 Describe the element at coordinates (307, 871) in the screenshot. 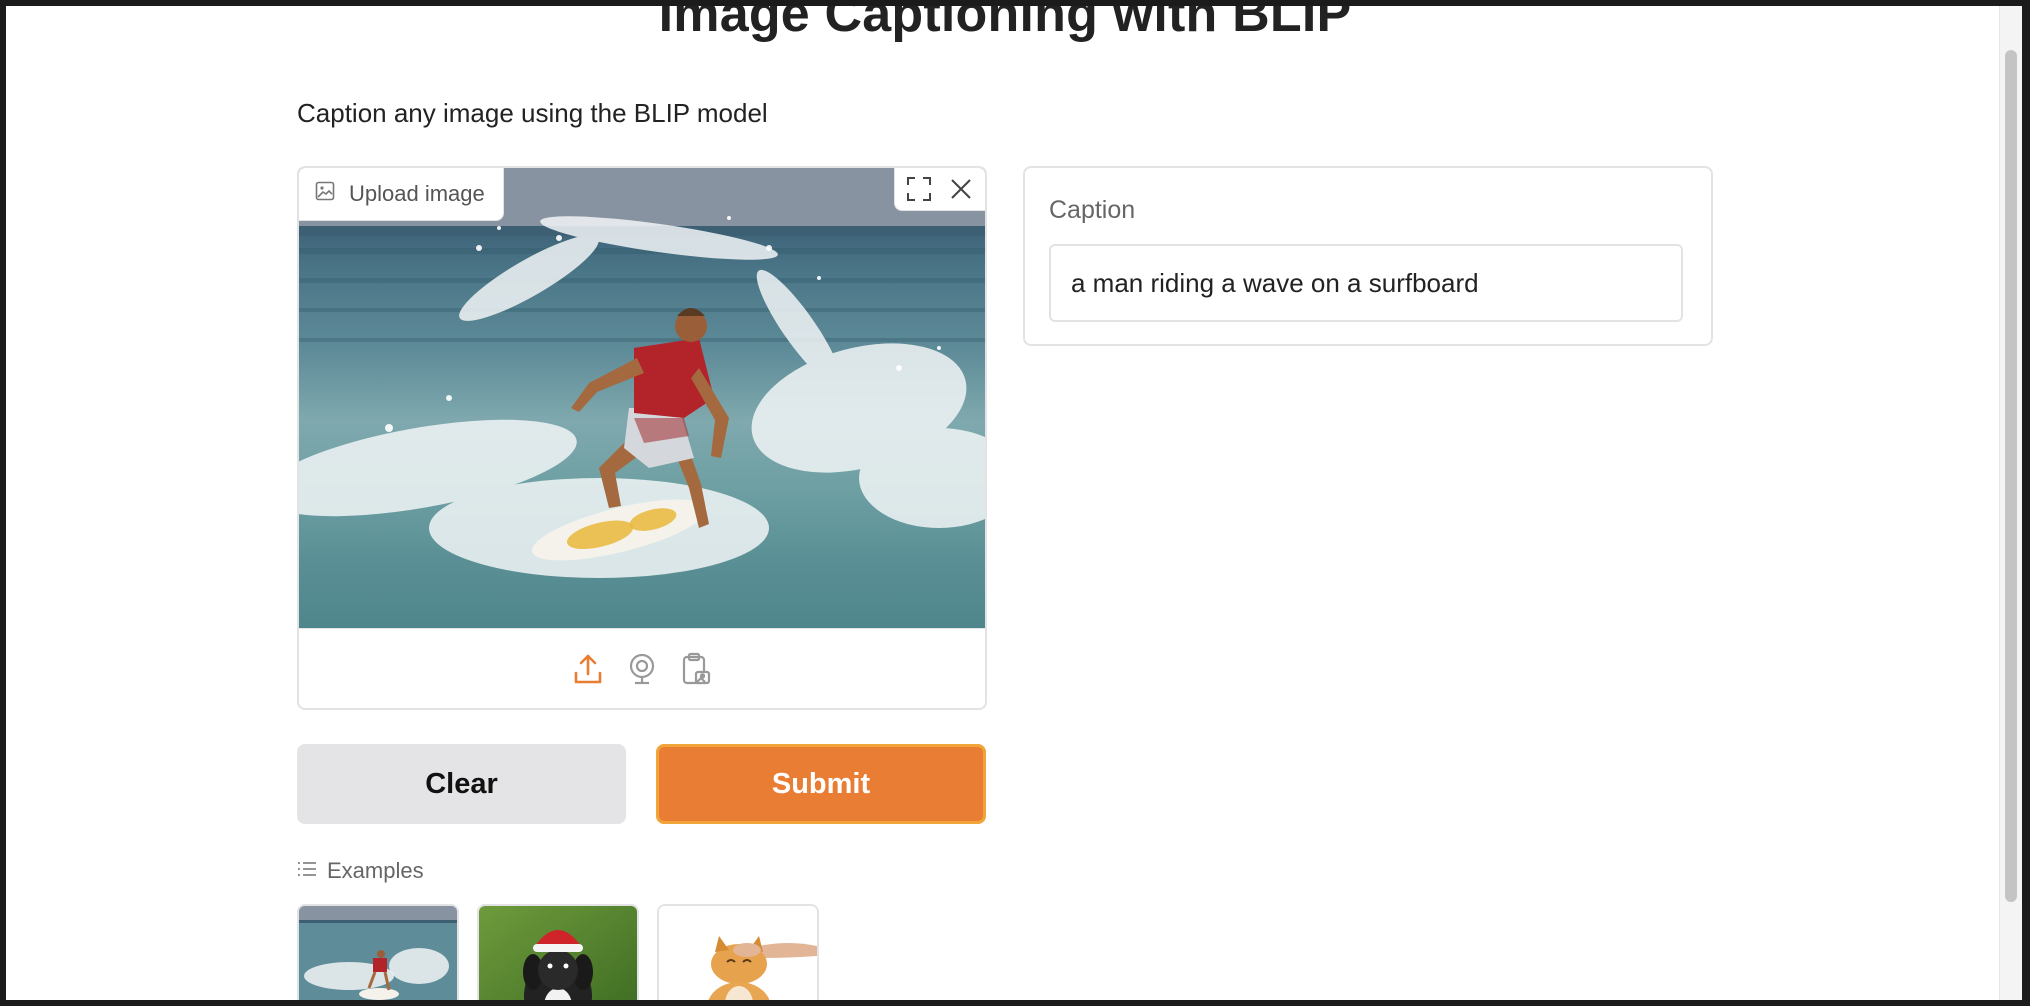

I see `list-icon` at that location.